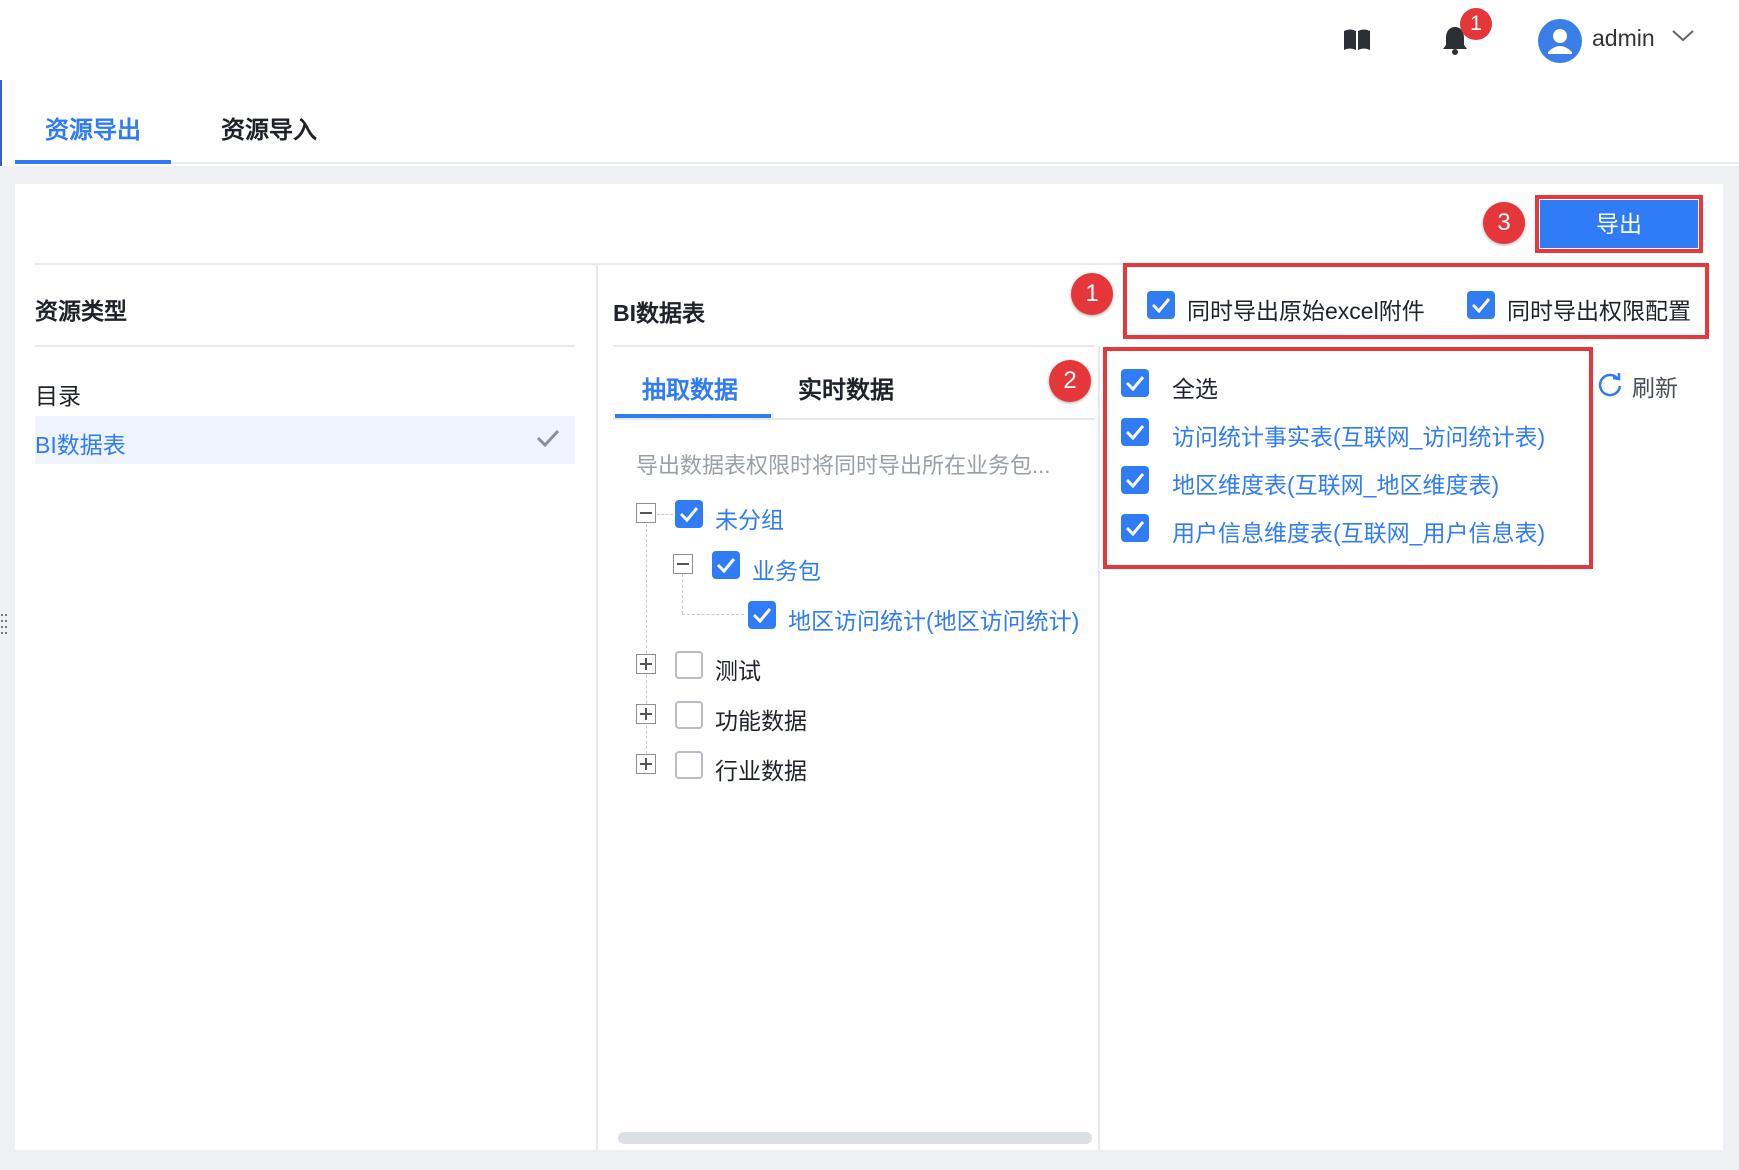 The height and width of the screenshot is (1170, 1739). Describe the element at coordinates (659, 313) in the screenshot. I see `bi-table-heading: BI数据表` at that location.